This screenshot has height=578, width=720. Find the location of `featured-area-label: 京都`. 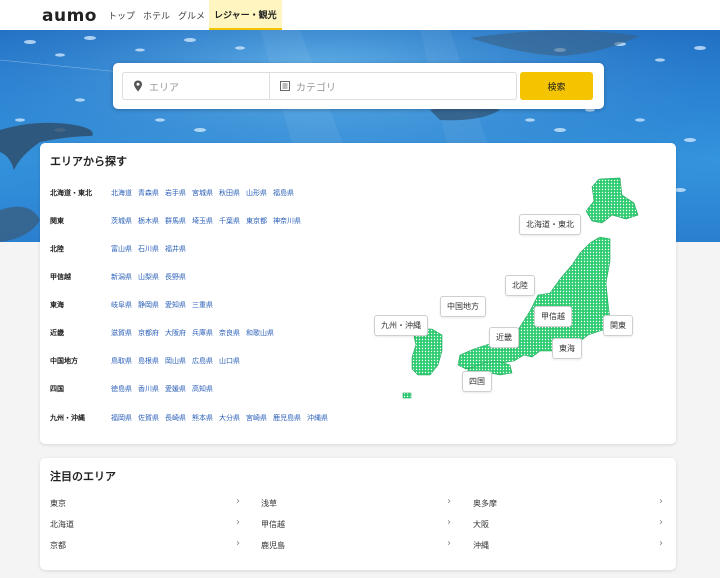

featured-area-label: 京都 is located at coordinates (58, 545).